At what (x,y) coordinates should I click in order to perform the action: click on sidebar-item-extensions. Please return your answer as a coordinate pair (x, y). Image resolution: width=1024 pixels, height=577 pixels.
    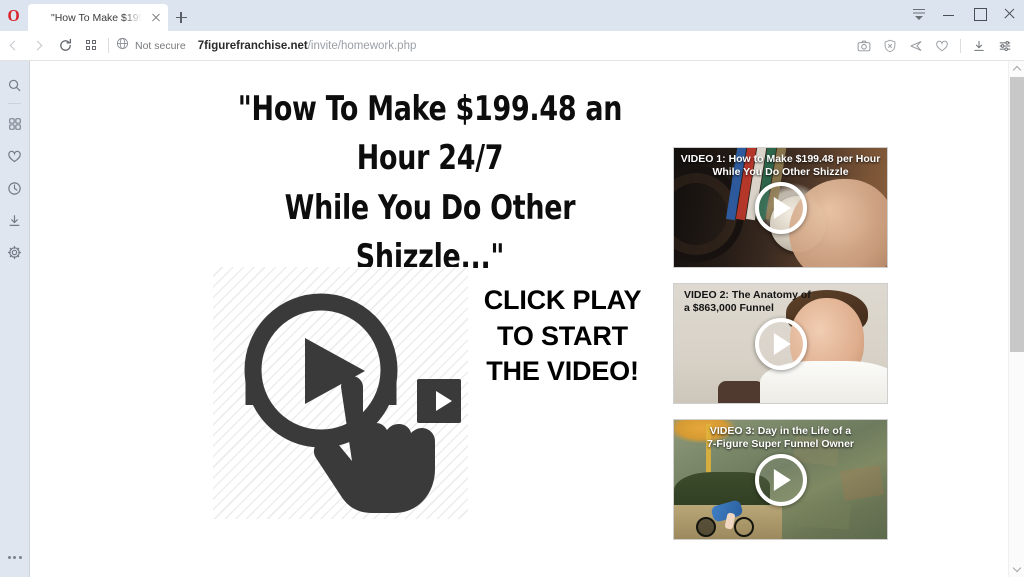
    Looking at the image, I should click on (14, 124).